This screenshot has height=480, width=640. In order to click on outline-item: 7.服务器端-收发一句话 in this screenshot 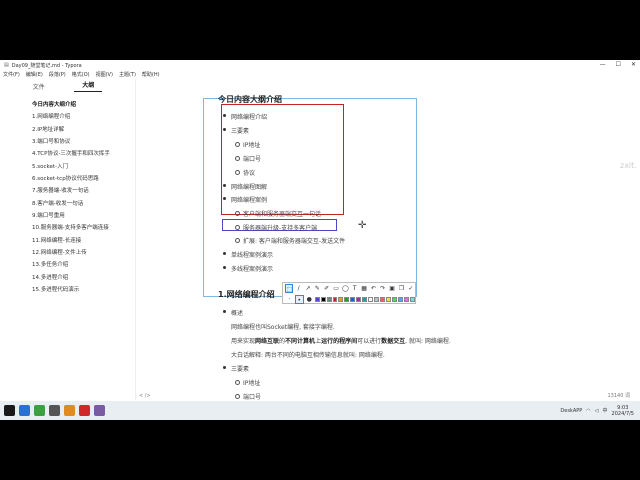, I will do `click(83, 191)`.